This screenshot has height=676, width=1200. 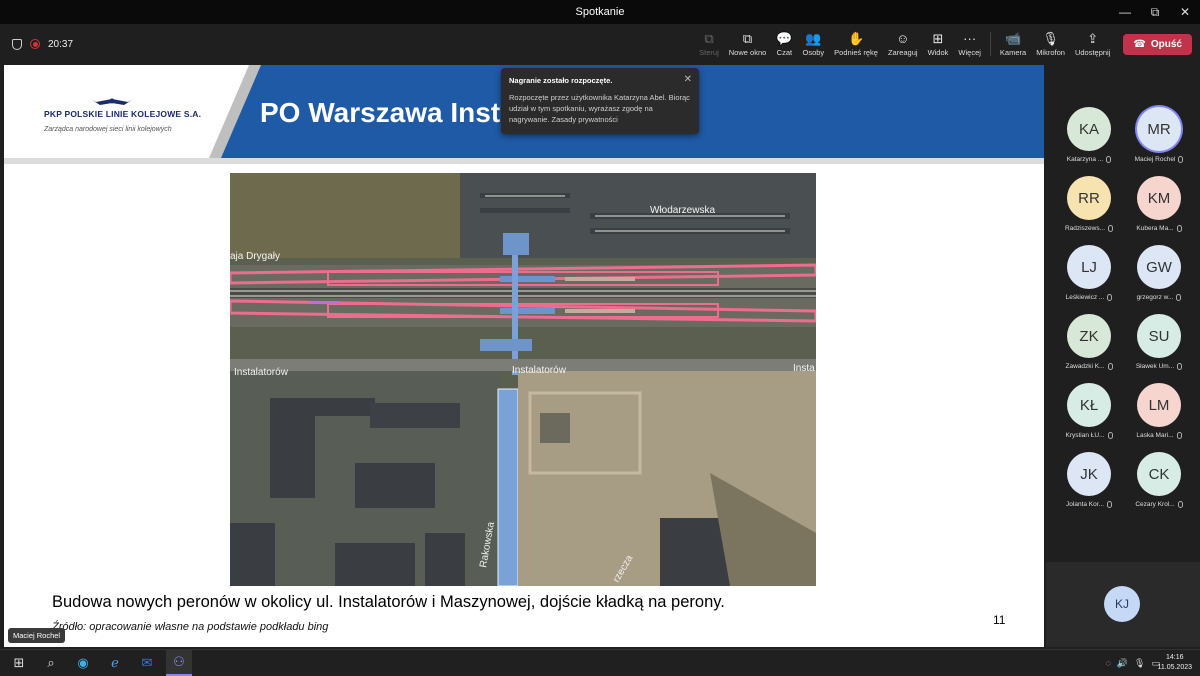 What do you see at coordinates (1092, 44) in the screenshot?
I see `share-button: ⇪ Udostępnij` at bounding box center [1092, 44].